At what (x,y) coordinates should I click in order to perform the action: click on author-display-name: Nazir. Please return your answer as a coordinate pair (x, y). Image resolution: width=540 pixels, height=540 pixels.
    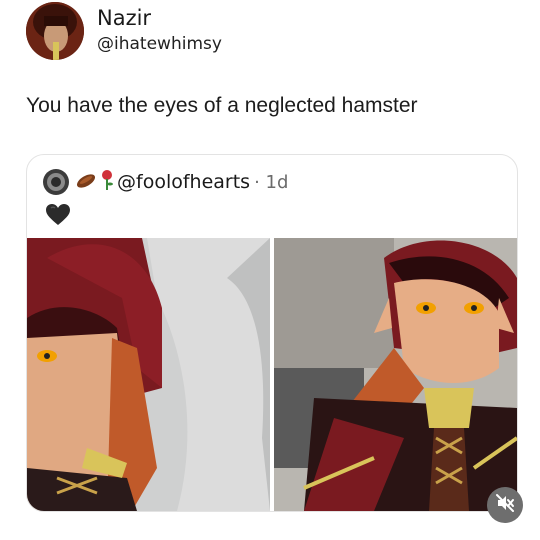
    Looking at the image, I should click on (124, 18).